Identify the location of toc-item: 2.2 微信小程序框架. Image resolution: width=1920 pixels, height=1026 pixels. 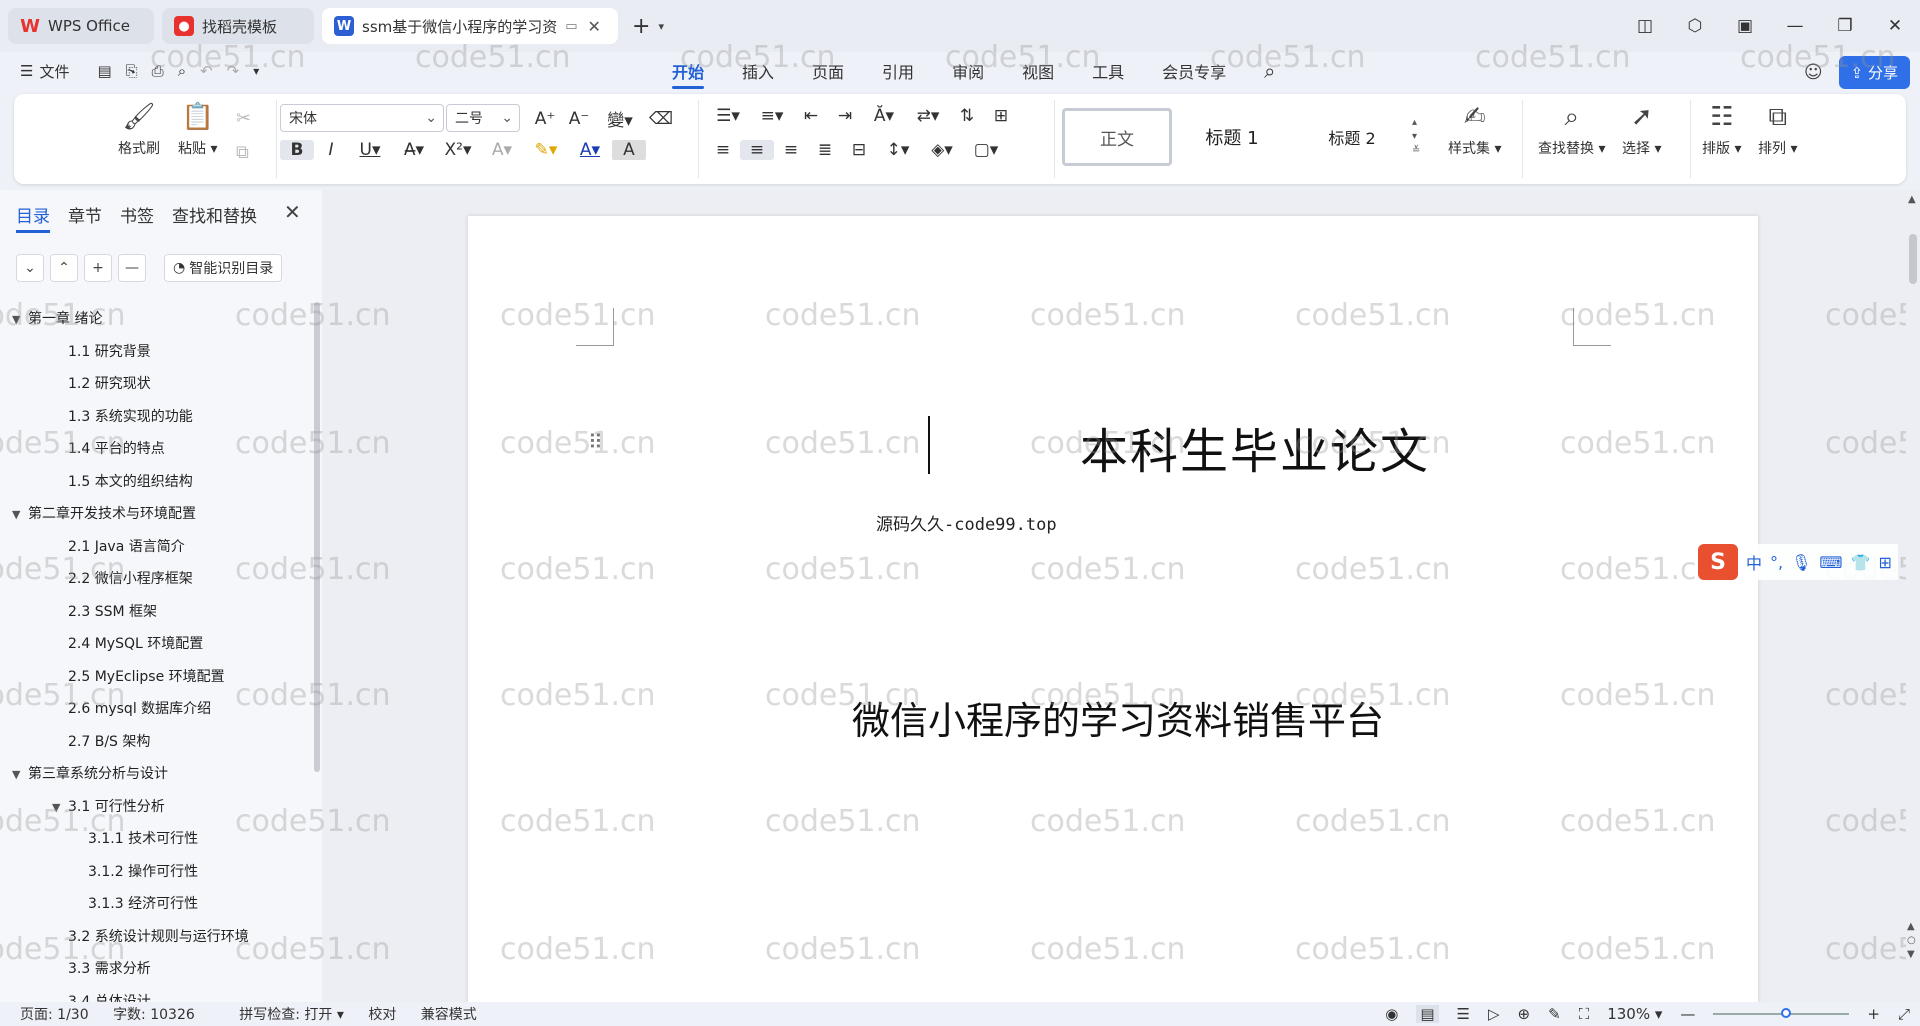
(130, 578).